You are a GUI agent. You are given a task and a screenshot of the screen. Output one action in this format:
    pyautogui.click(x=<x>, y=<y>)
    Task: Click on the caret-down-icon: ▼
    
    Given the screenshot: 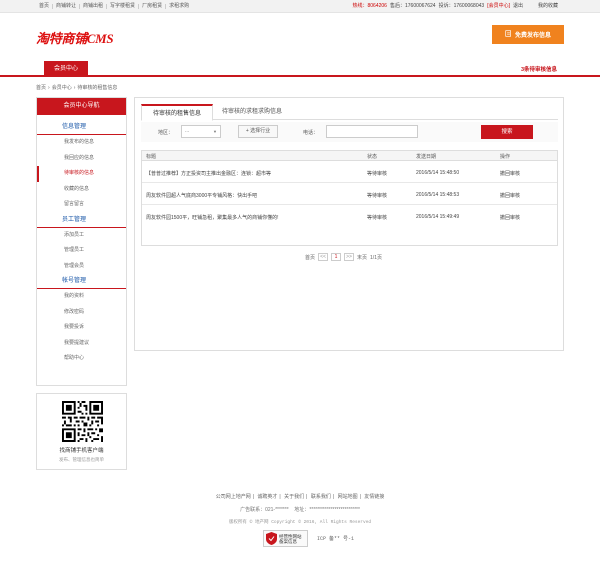 What is the action you would take?
    pyautogui.click(x=215, y=131)
    